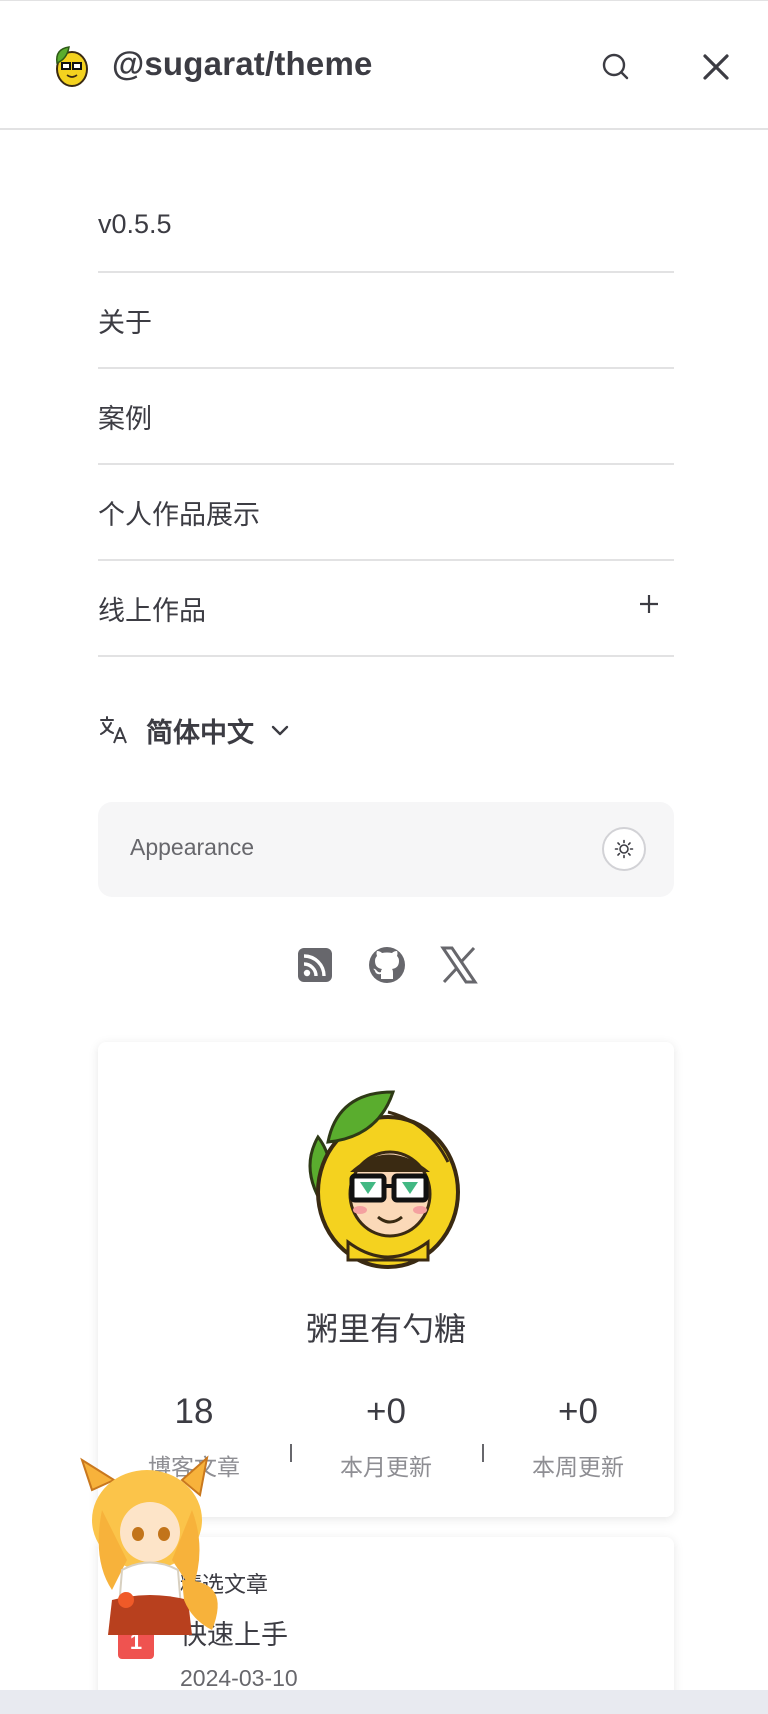  I want to click on stat-value: 18, so click(194, 1411).